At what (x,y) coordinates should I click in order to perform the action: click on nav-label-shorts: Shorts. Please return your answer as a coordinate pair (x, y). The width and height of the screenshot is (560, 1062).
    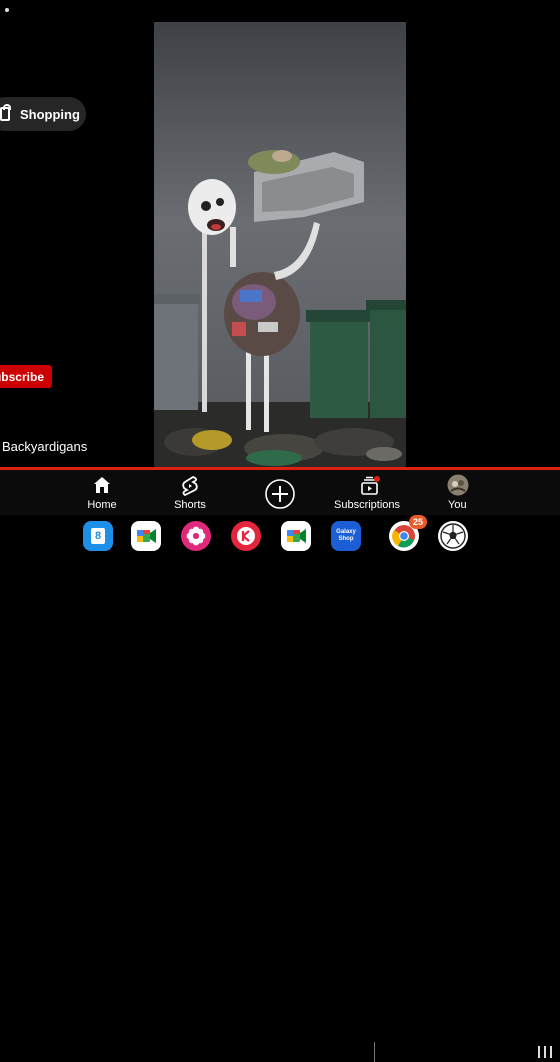
    Looking at the image, I should click on (190, 505).